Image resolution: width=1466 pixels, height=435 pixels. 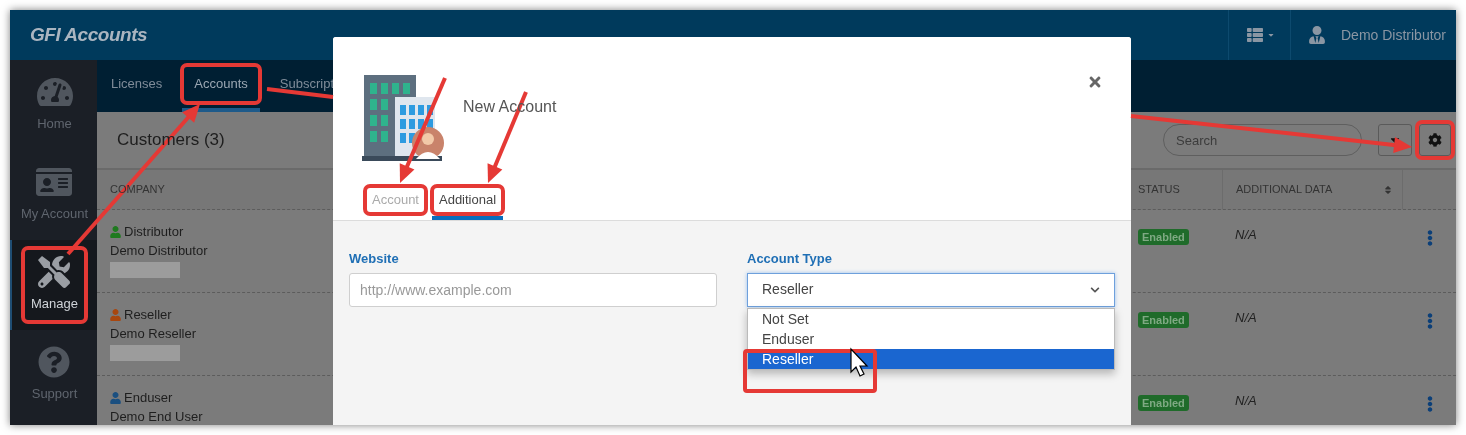 I want to click on dropdown-option: Enduser, so click(x=931, y=338).